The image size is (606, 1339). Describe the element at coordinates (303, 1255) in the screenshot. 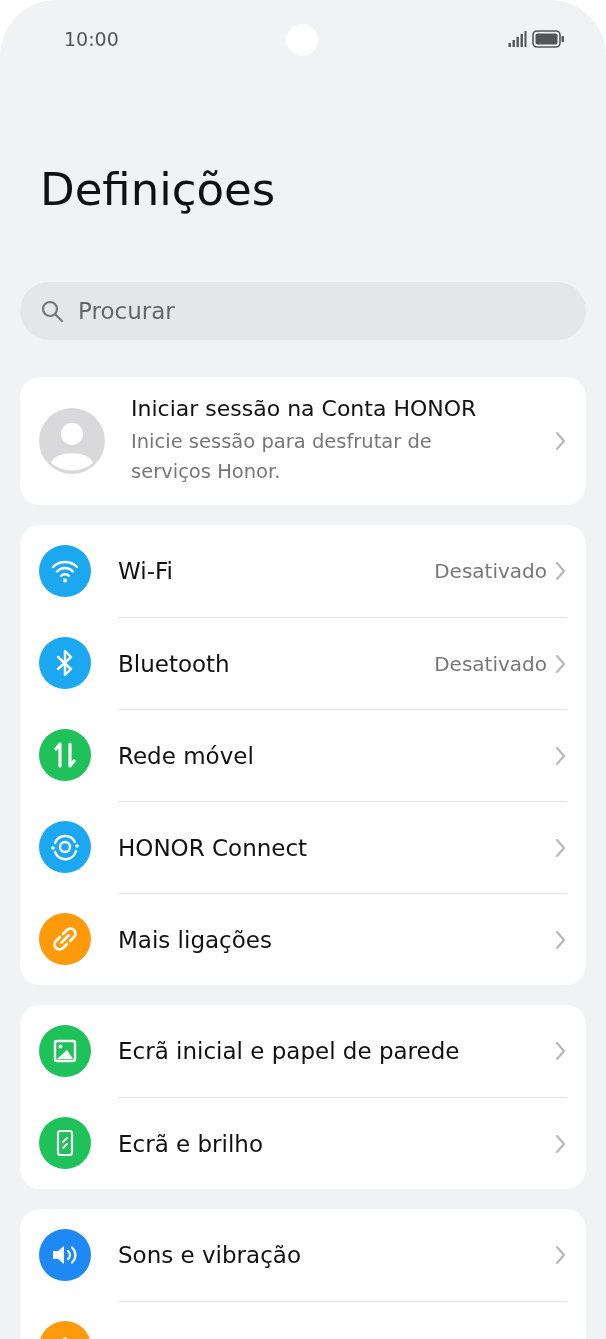

I see `settings-row: Sons e vibração` at that location.